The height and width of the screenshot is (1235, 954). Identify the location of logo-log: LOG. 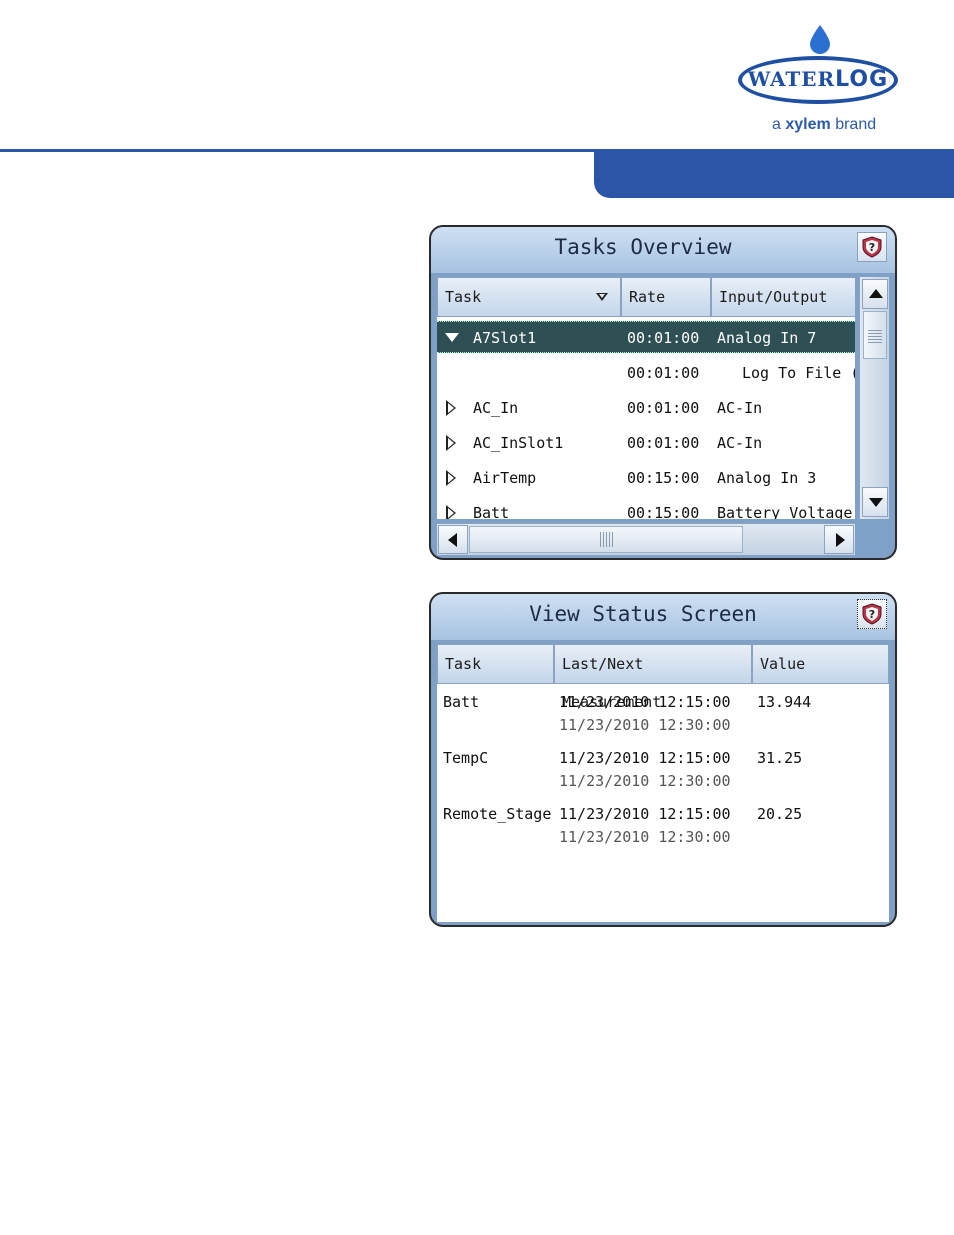
(862, 79).